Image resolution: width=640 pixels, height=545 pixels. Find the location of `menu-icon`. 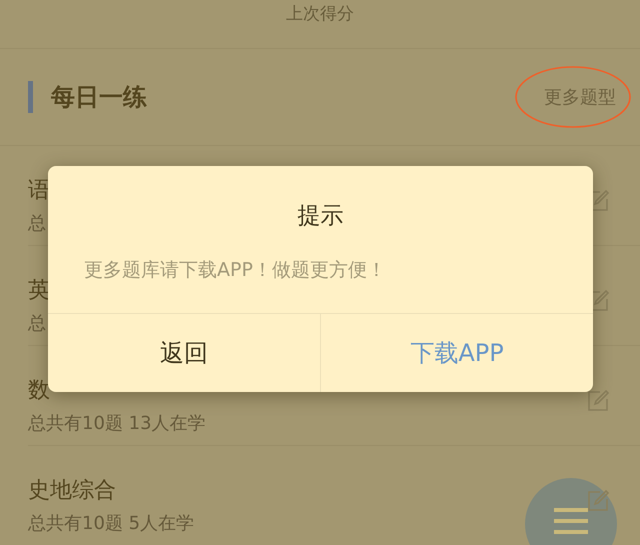

menu-icon is located at coordinates (571, 521).